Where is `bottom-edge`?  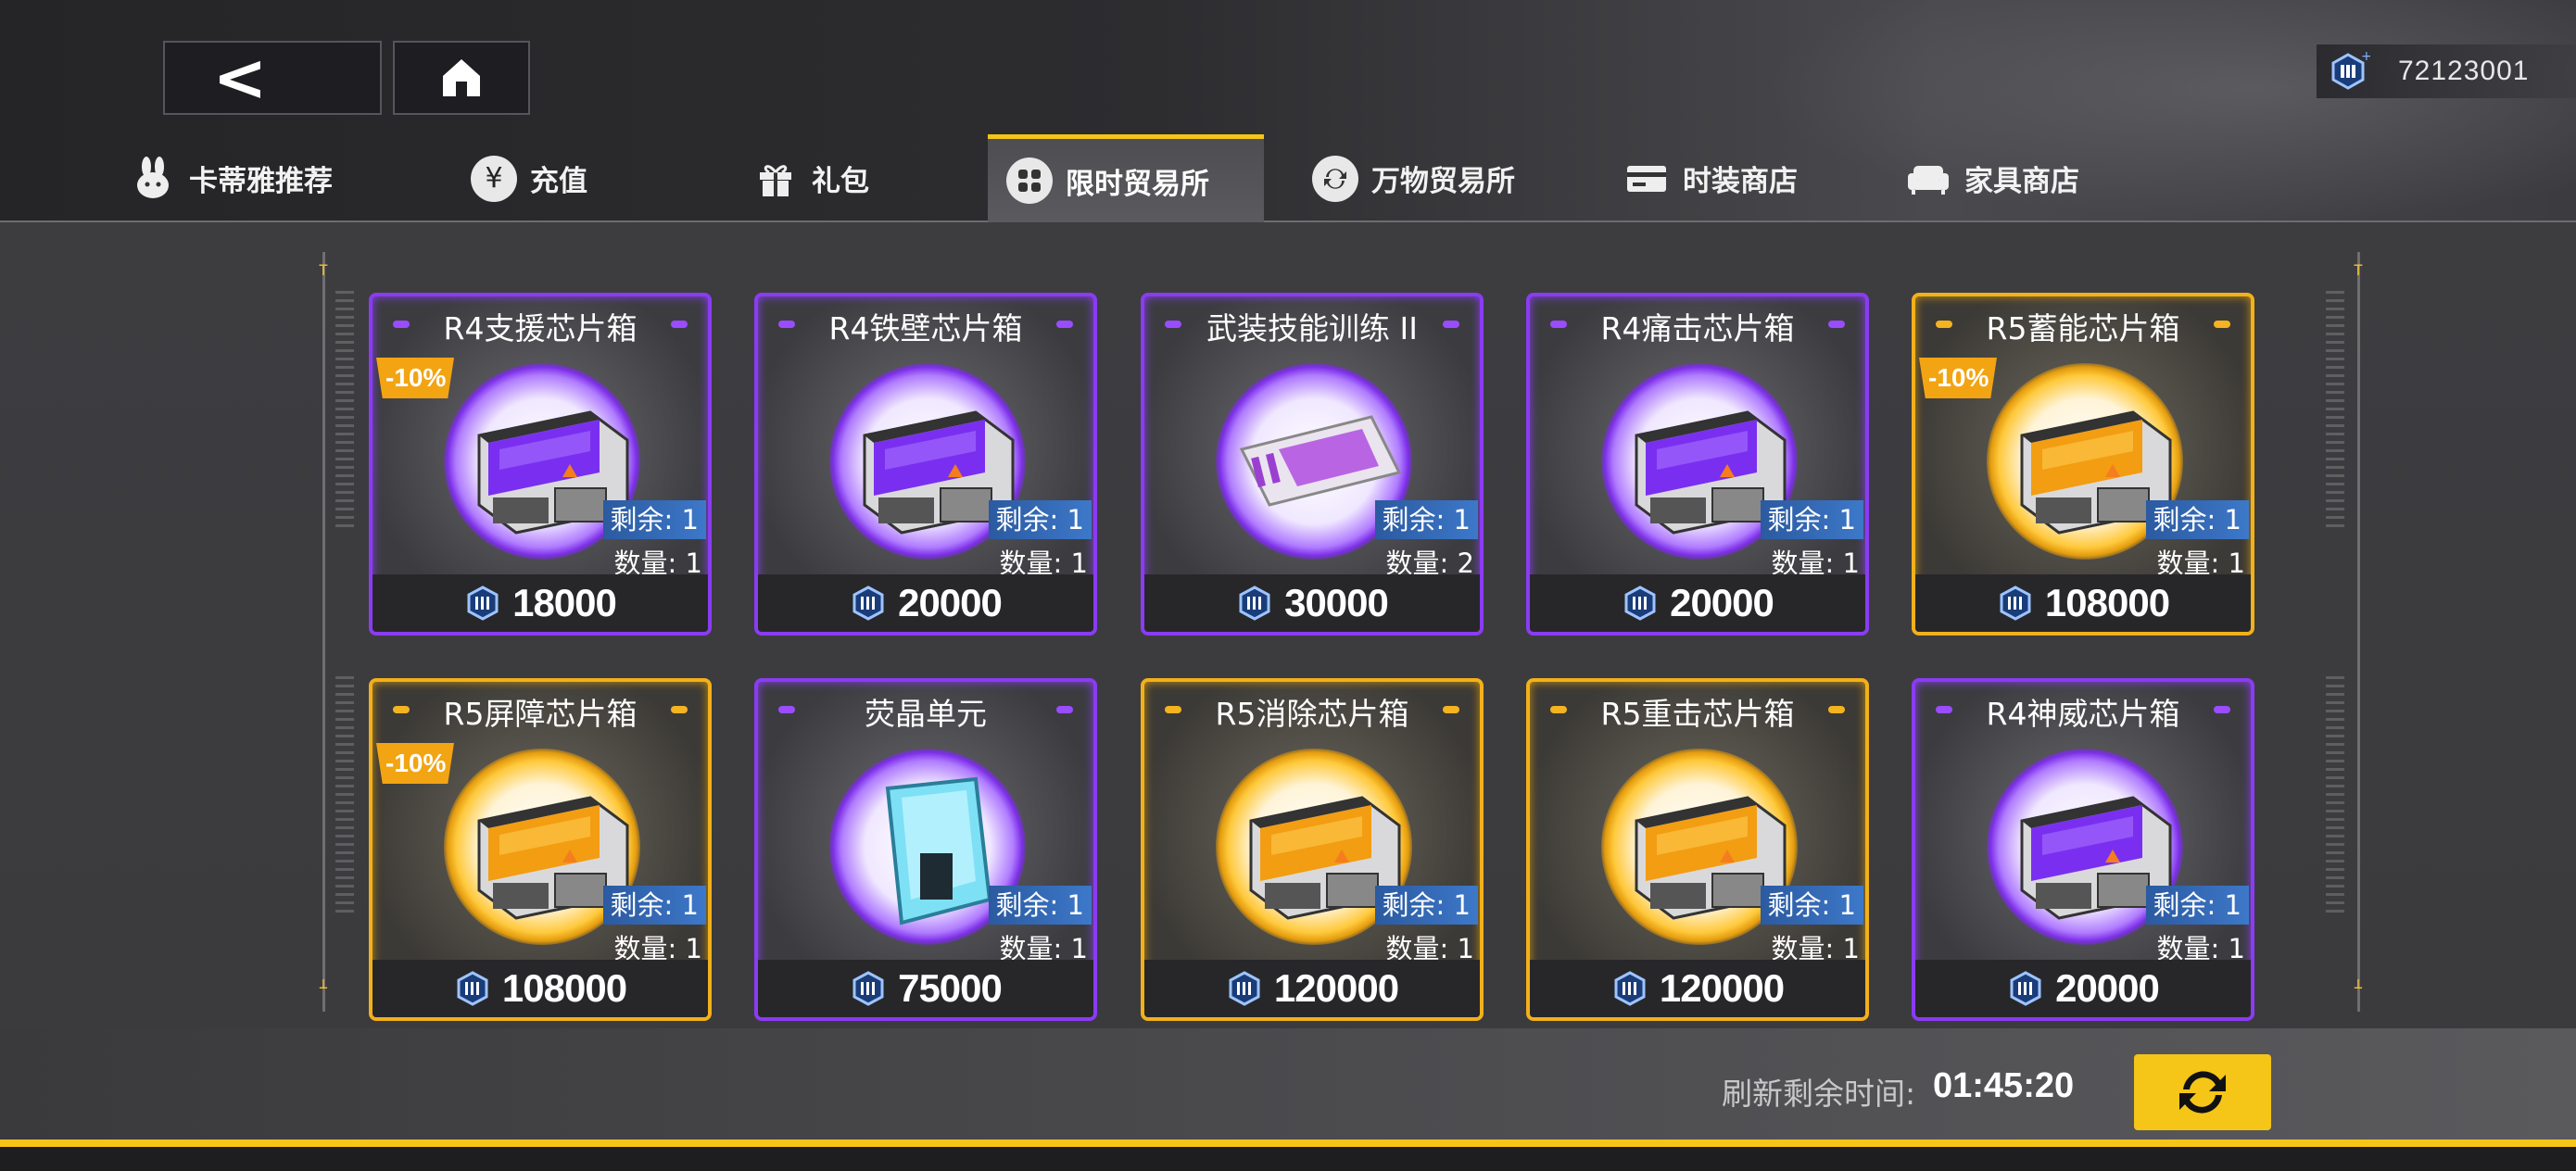
bottom-edge is located at coordinates (1288, 1159).